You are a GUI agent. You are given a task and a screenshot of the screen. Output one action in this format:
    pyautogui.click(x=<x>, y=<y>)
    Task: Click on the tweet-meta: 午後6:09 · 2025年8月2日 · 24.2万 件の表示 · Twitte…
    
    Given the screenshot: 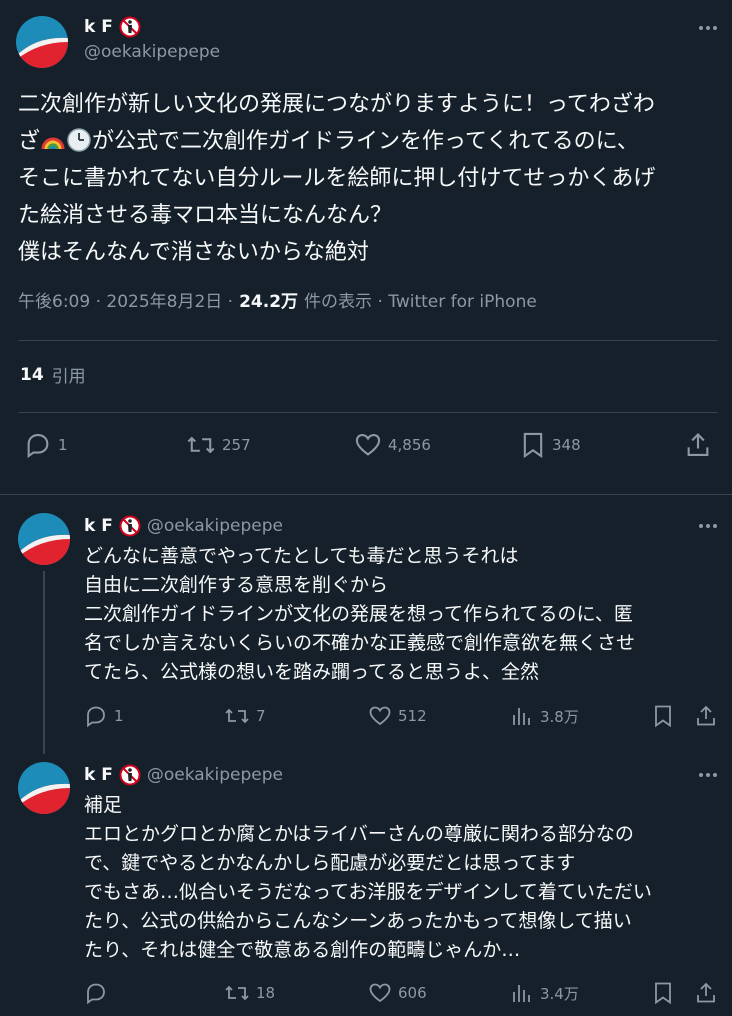 What is the action you would take?
    pyautogui.click(x=277, y=299)
    